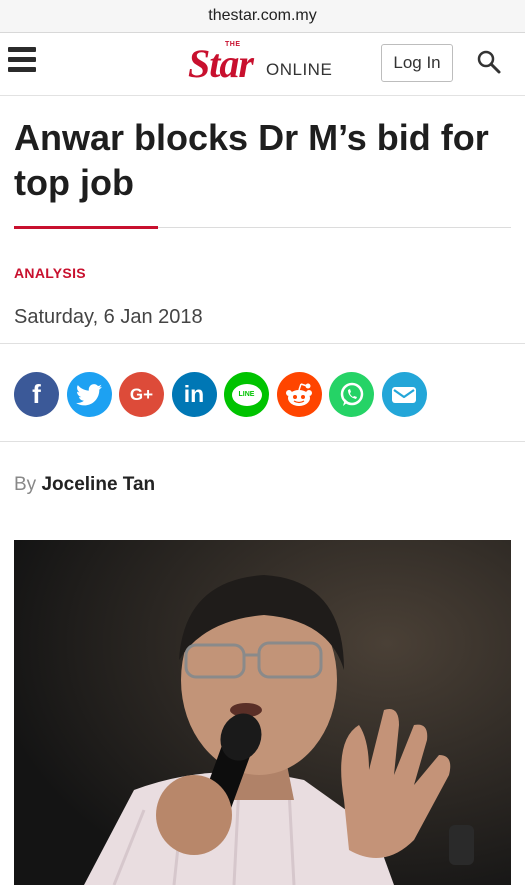 Image resolution: width=525 pixels, height=885 pixels. I want to click on linkedin-icon: in, so click(194, 394).